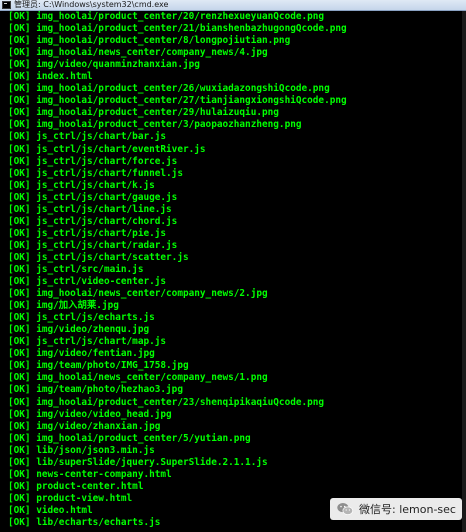  Describe the element at coordinates (93, 221) in the screenshot. I see `console-line: [OK] js_ctrl/js/chart/chord.js` at that location.